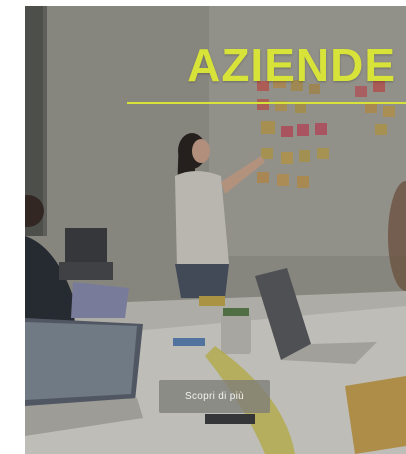 The width and height of the screenshot is (406, 454). I want to click on discover-more-button: Scopri di più, so click(214, 396).